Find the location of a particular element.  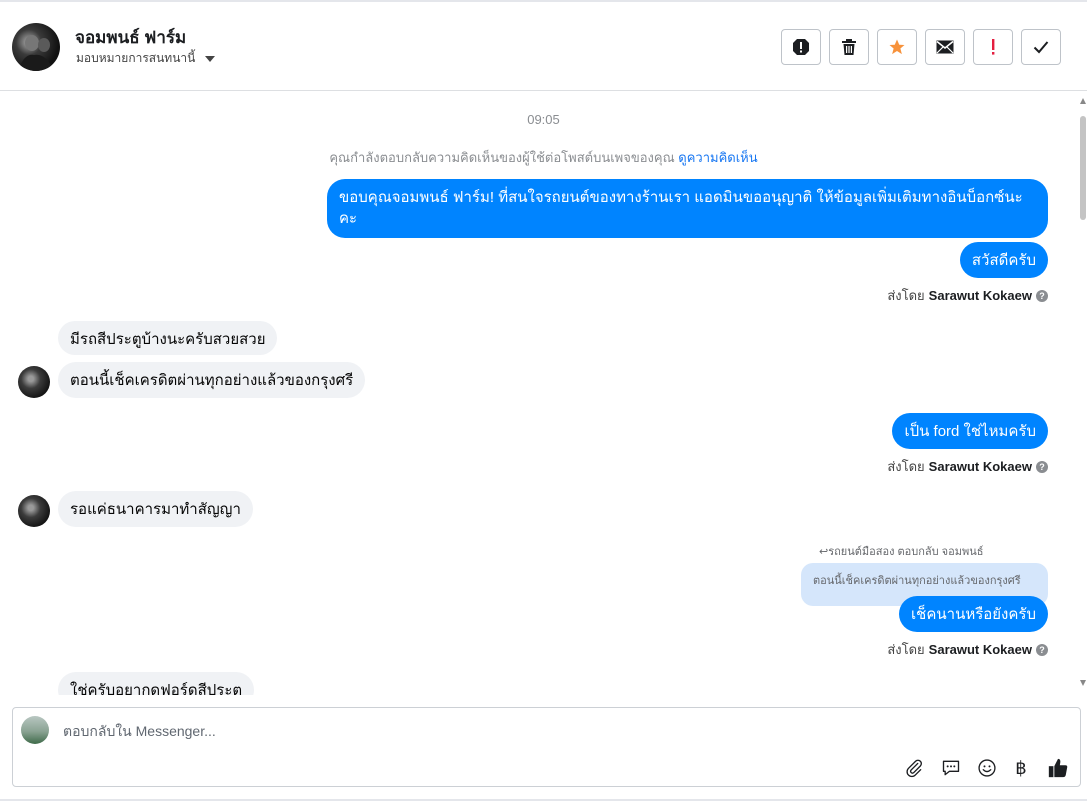

star-button is located at coordinates (897, 47).